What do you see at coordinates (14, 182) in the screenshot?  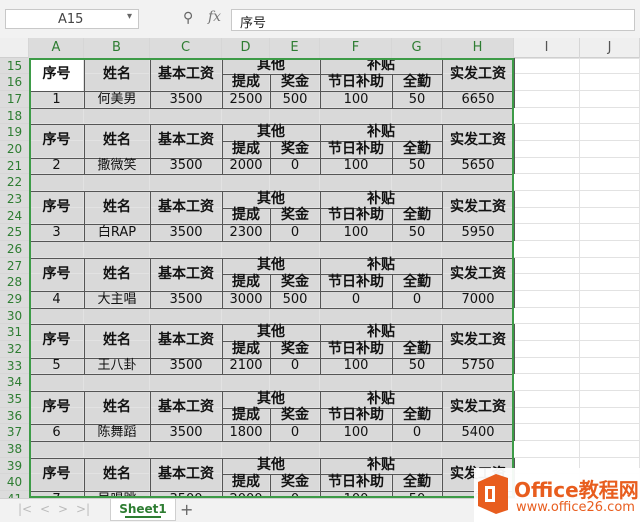 I see `row-header-22: 22` at bounding box center [14, 182].